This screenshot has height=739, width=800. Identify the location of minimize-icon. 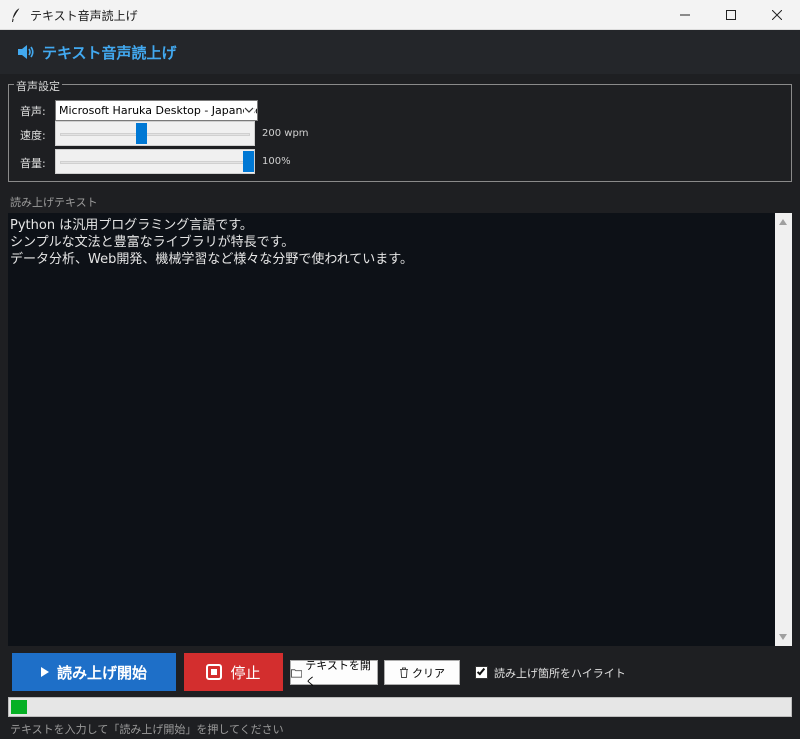
(685, 15).